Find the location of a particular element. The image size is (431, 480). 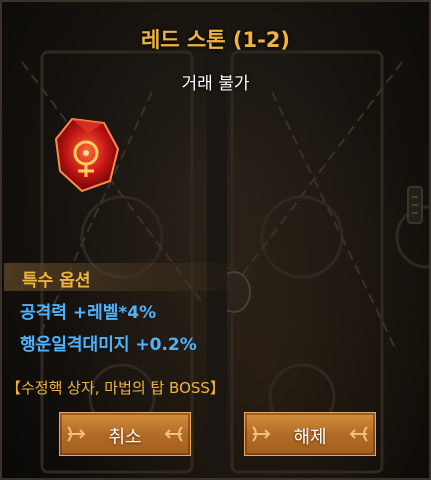

trade-status: 거래 불가 is located at coordinates (215, 84).